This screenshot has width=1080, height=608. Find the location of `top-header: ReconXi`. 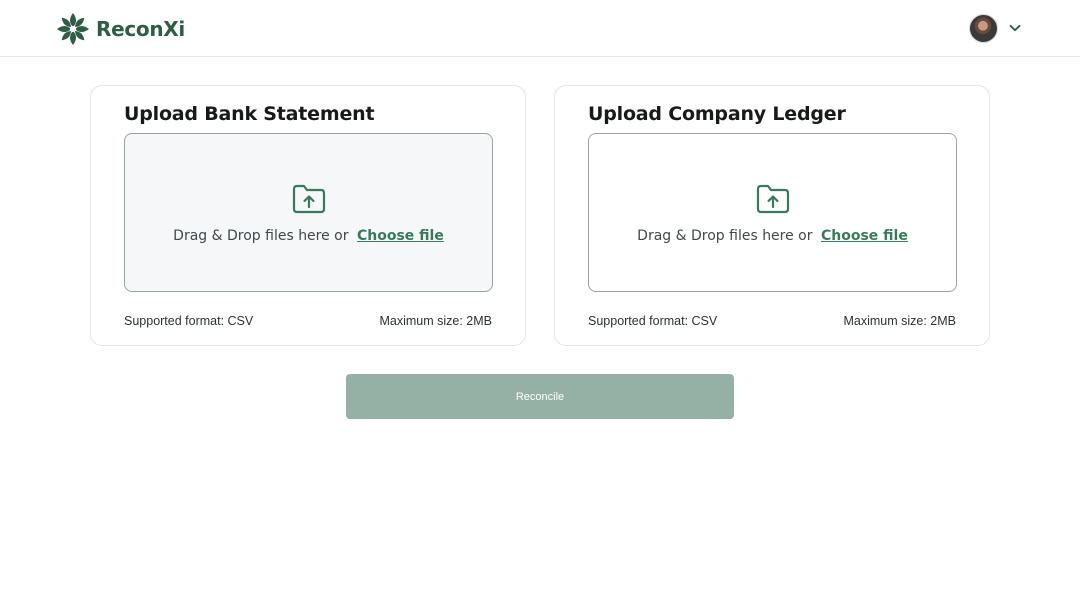

top-header: ReconXi is located at coordinates (540, 28).